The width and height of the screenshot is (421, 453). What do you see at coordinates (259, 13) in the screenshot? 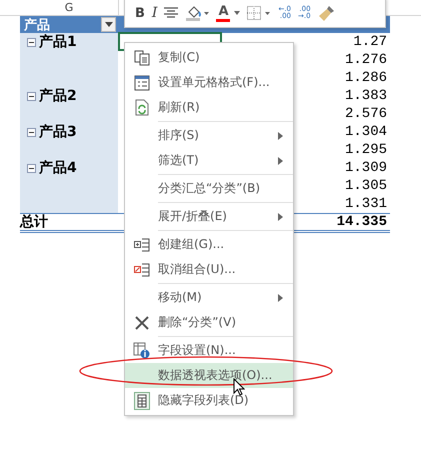
I see `border-icon` at bounding box center [259, 13].